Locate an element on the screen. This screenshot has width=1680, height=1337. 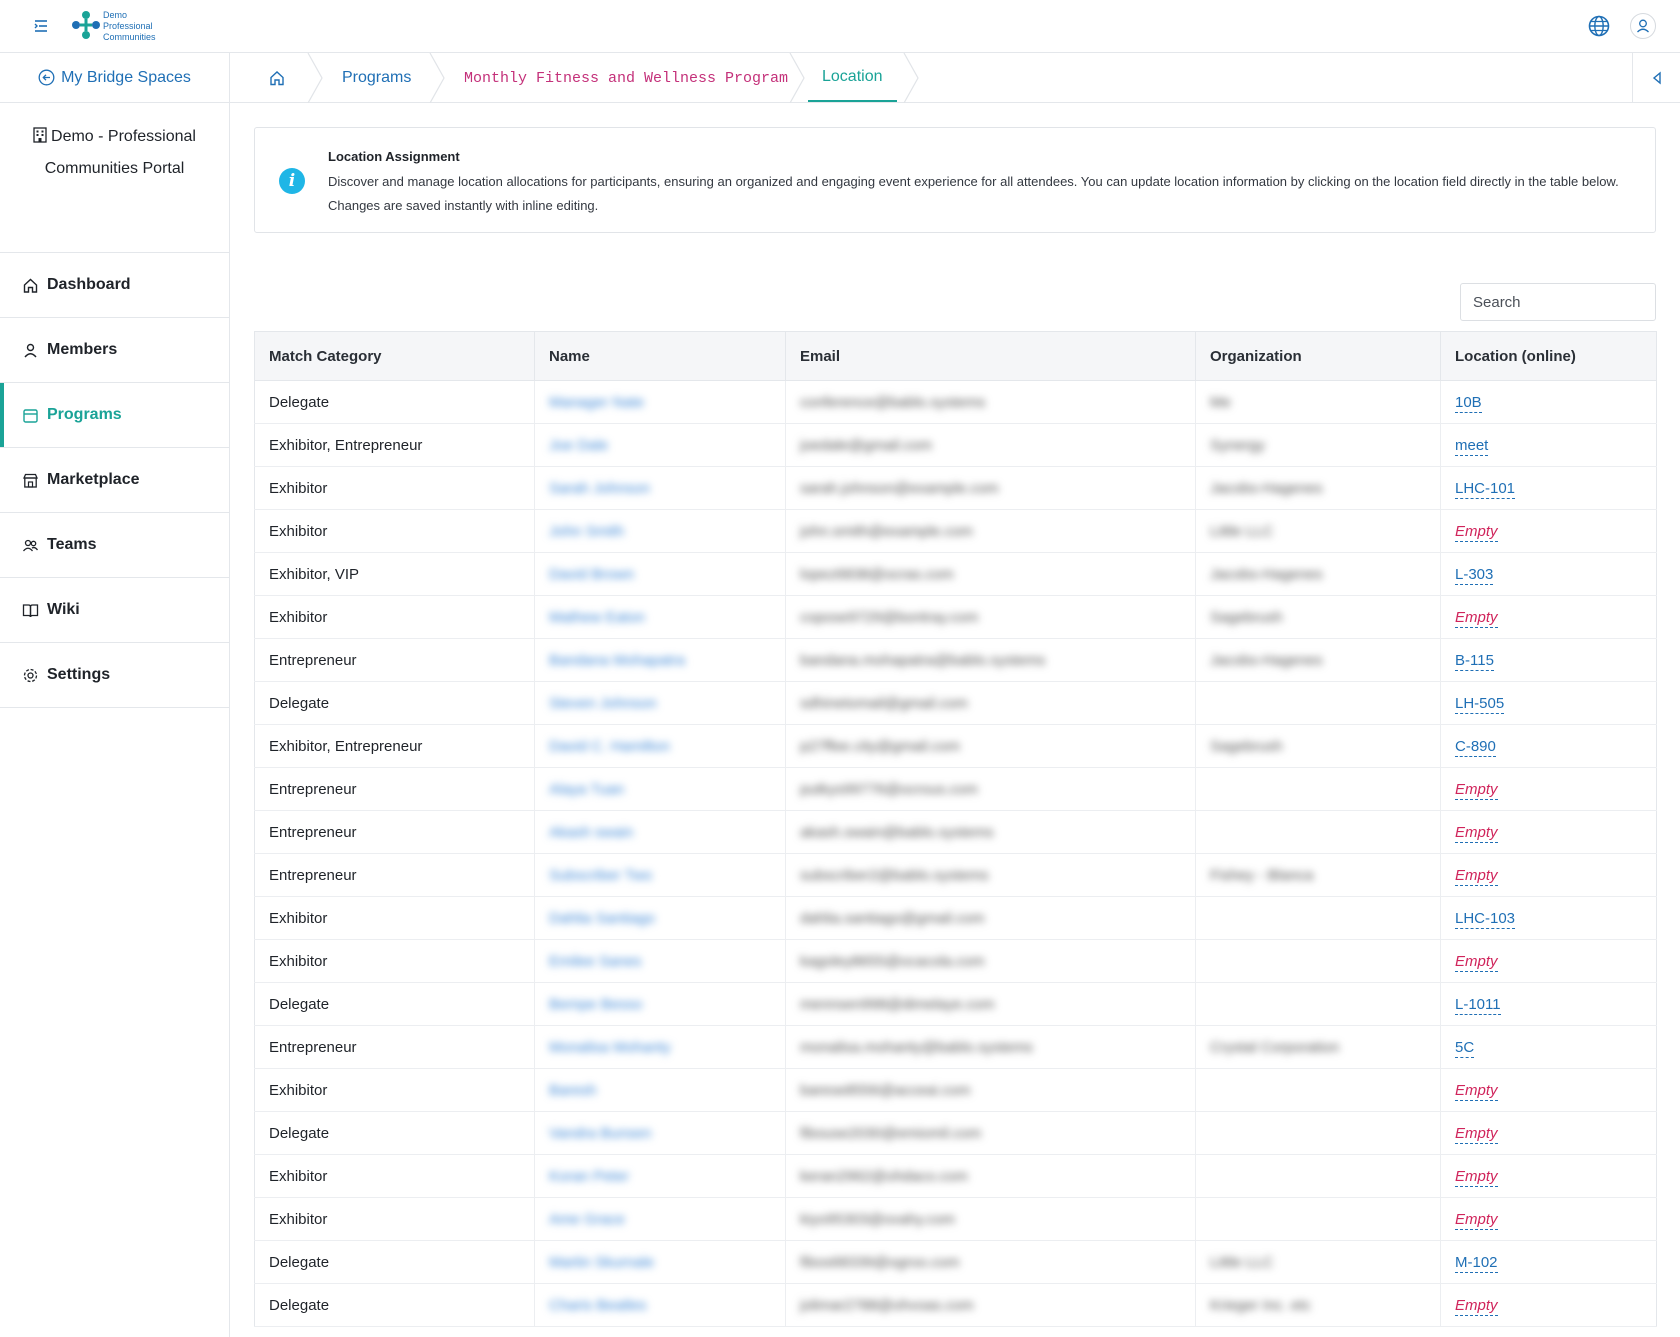
cell-email-wrap: monalisa.mohanty@bablo.systems is located at coordinates (990, 1047).